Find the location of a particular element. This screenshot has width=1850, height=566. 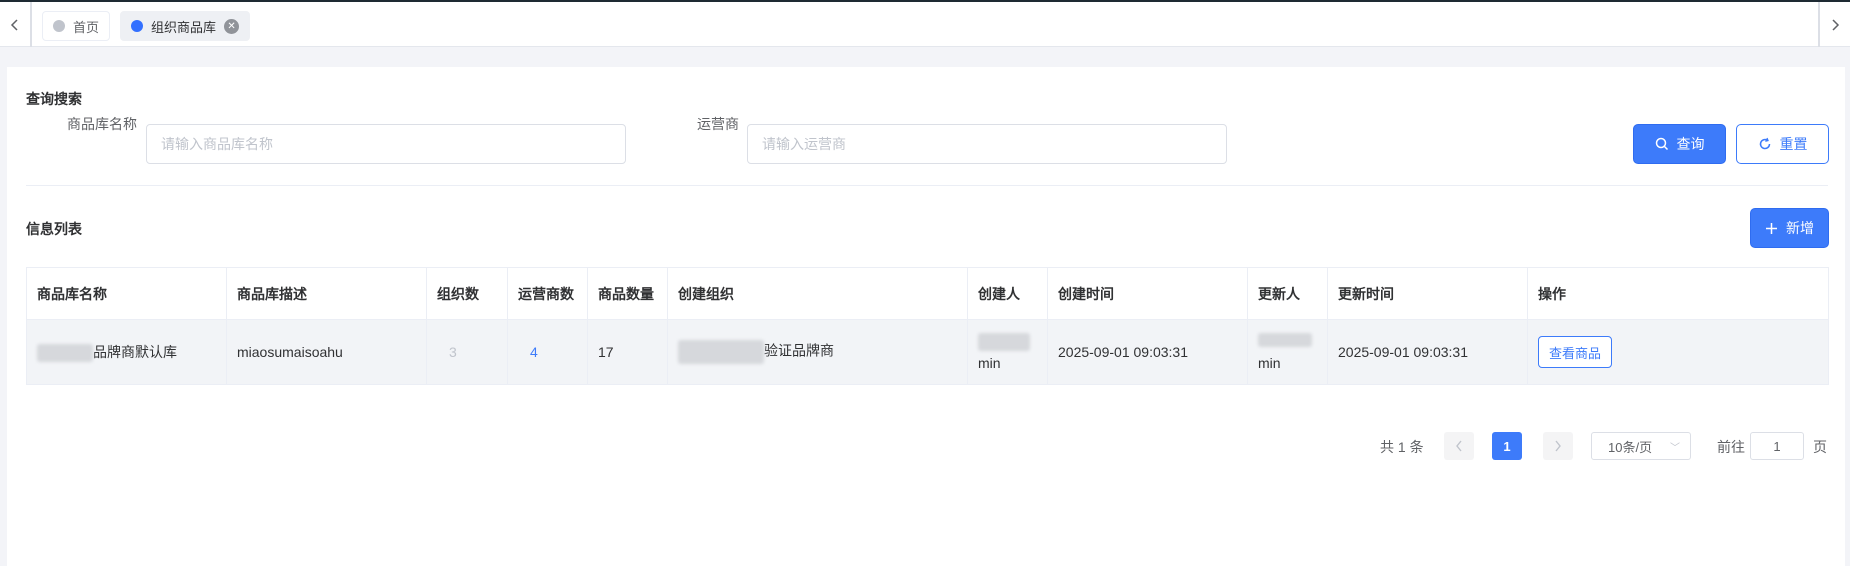

plus-icon is located at coordinates (1771, 228).